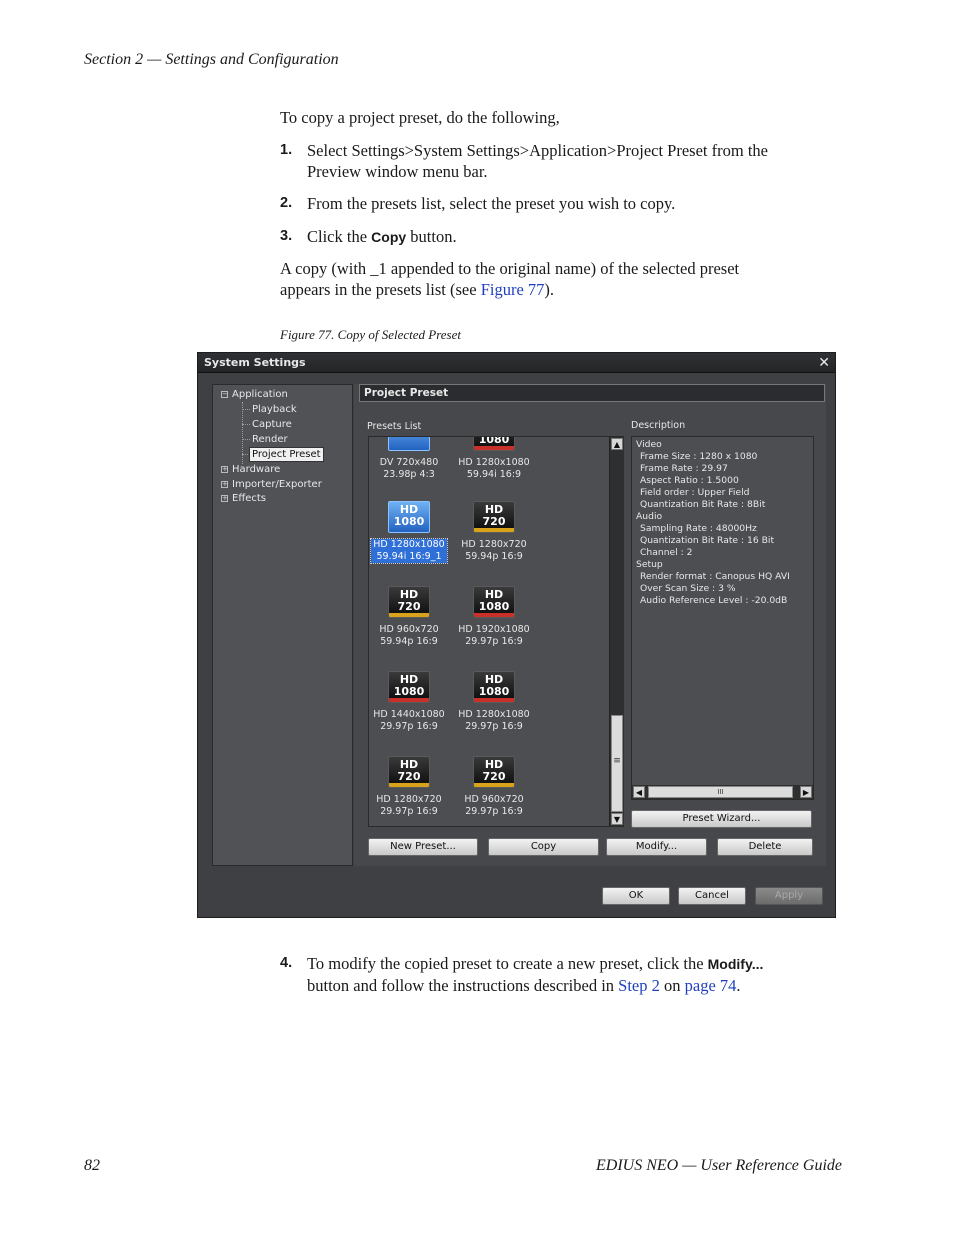  I want to click on dialog-title-bar: System Settings ✕, so click(516, 363).